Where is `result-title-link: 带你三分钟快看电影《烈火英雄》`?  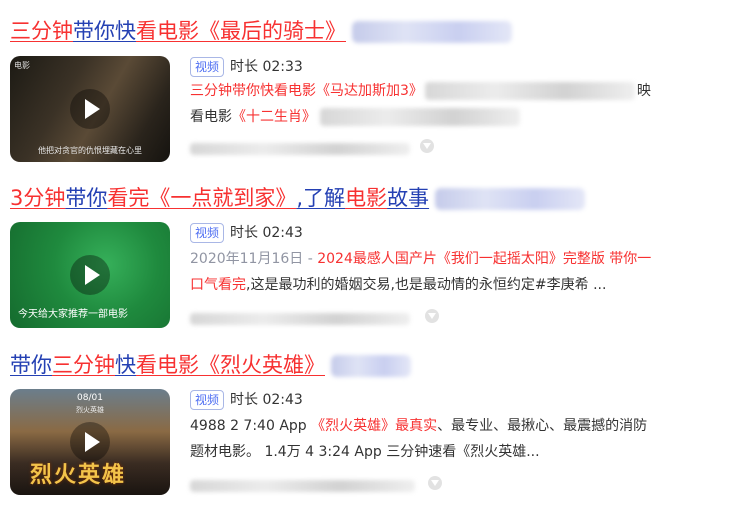 result-title-link: 带你三分钟快看电影《烈火英雄》 is located at coordinates (210, 365).